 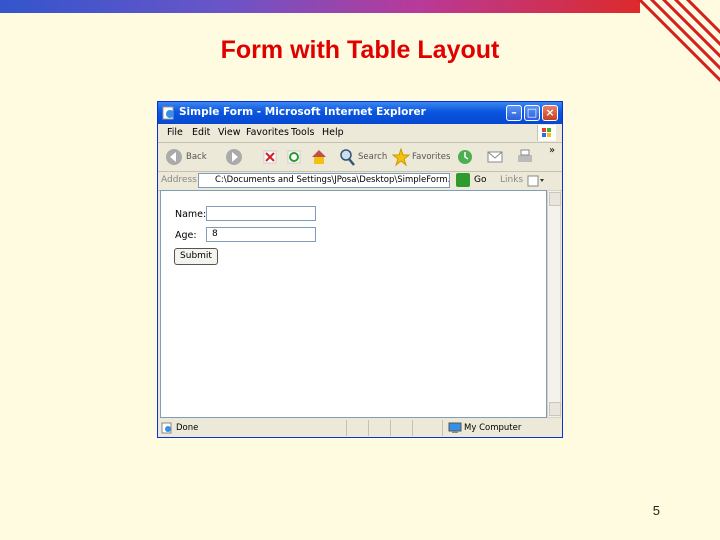 I want to click on age-label: Age:, so click(x=186, y=235).